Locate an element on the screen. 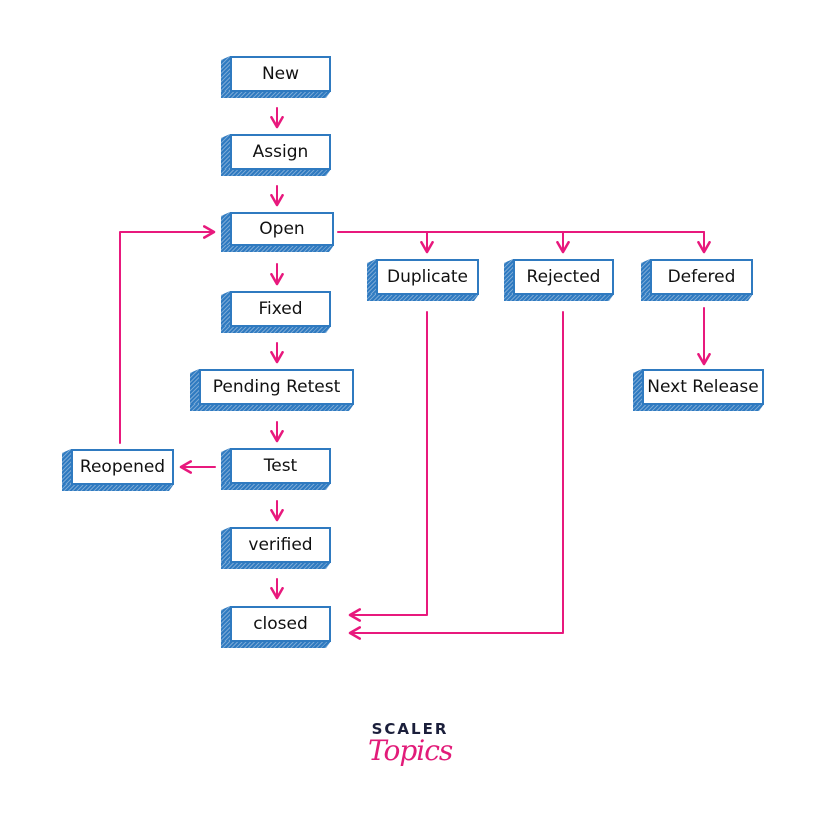 The image size is (817, 827). node-reopened: Reopened is located at coordinates (118, 470).